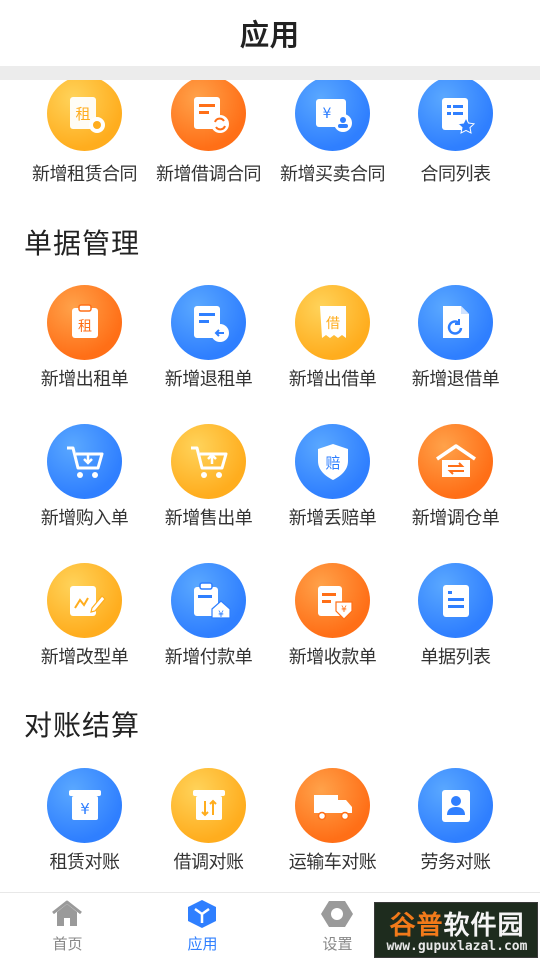  Describe the element at coordinates (332, 862) in the screenshot. I see `grid-item-label: 运输车对账` at that location.